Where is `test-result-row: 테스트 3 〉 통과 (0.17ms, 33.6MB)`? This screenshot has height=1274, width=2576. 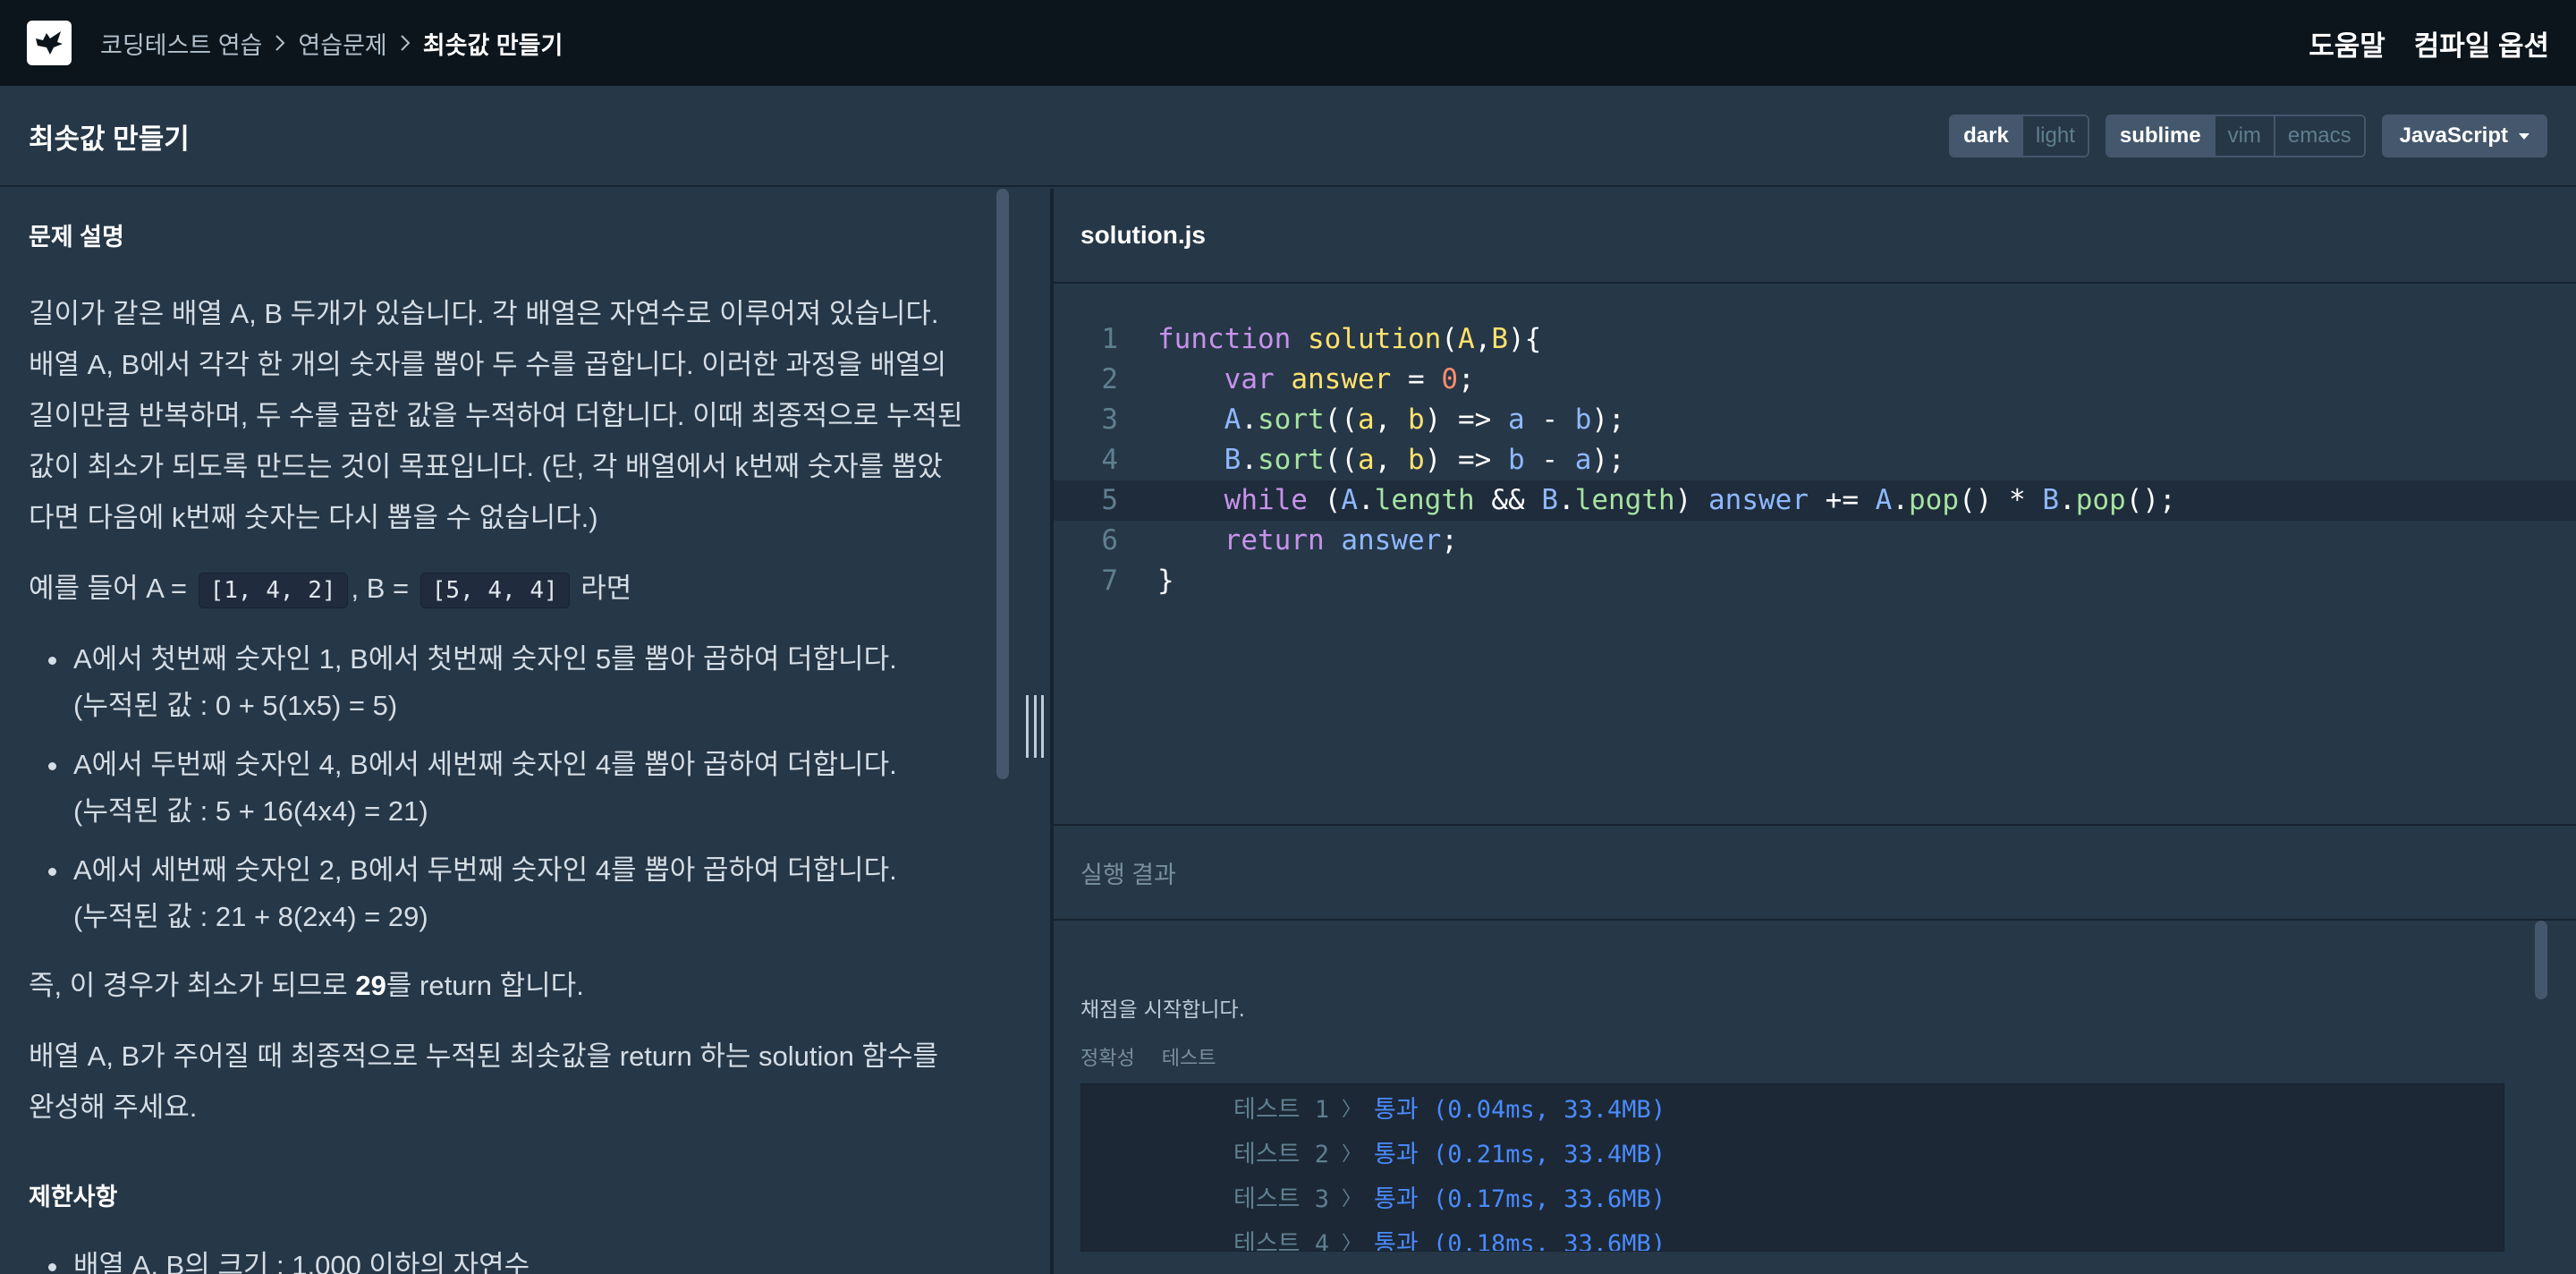 test-result-row: 테스트 3 〉 통과 (0.17ms, 33.6MB) is located at coordinates (1792, 1199).